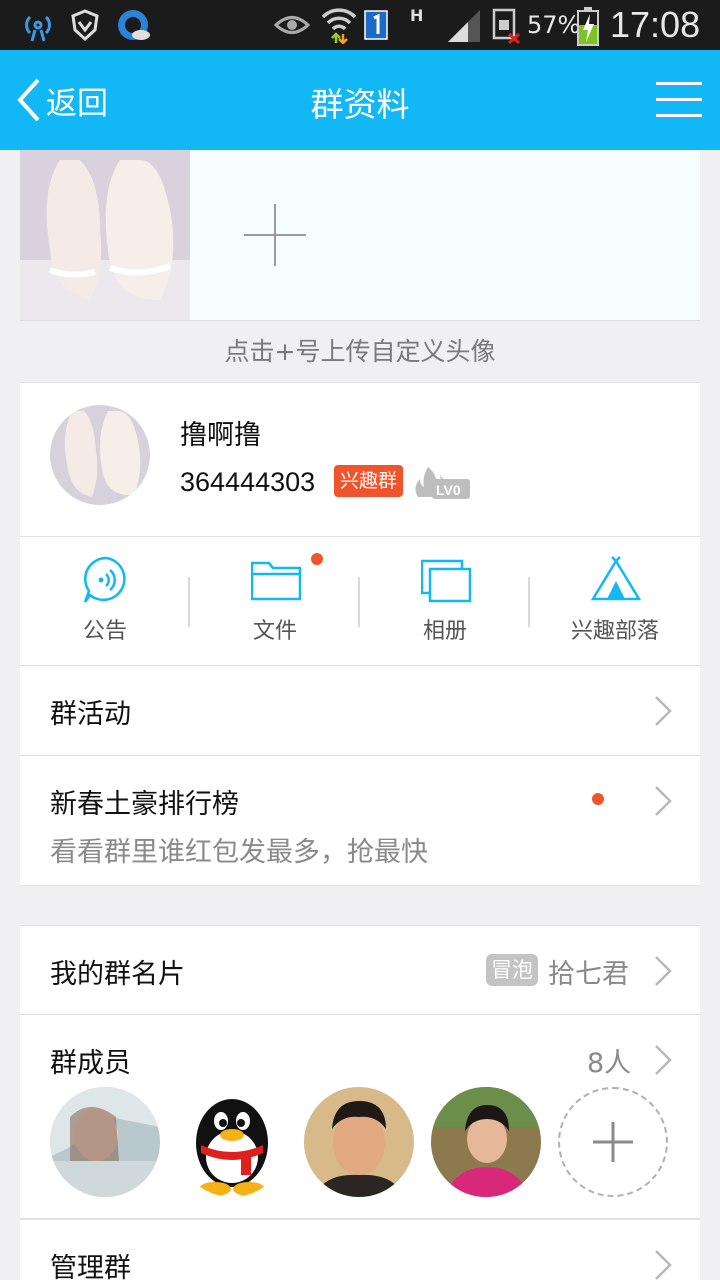 The image size is (720, 1280). What do you see at coordinates (376, 25) in the screenshot?
I see `sim-one-icon` at bounding box center [376, 25].